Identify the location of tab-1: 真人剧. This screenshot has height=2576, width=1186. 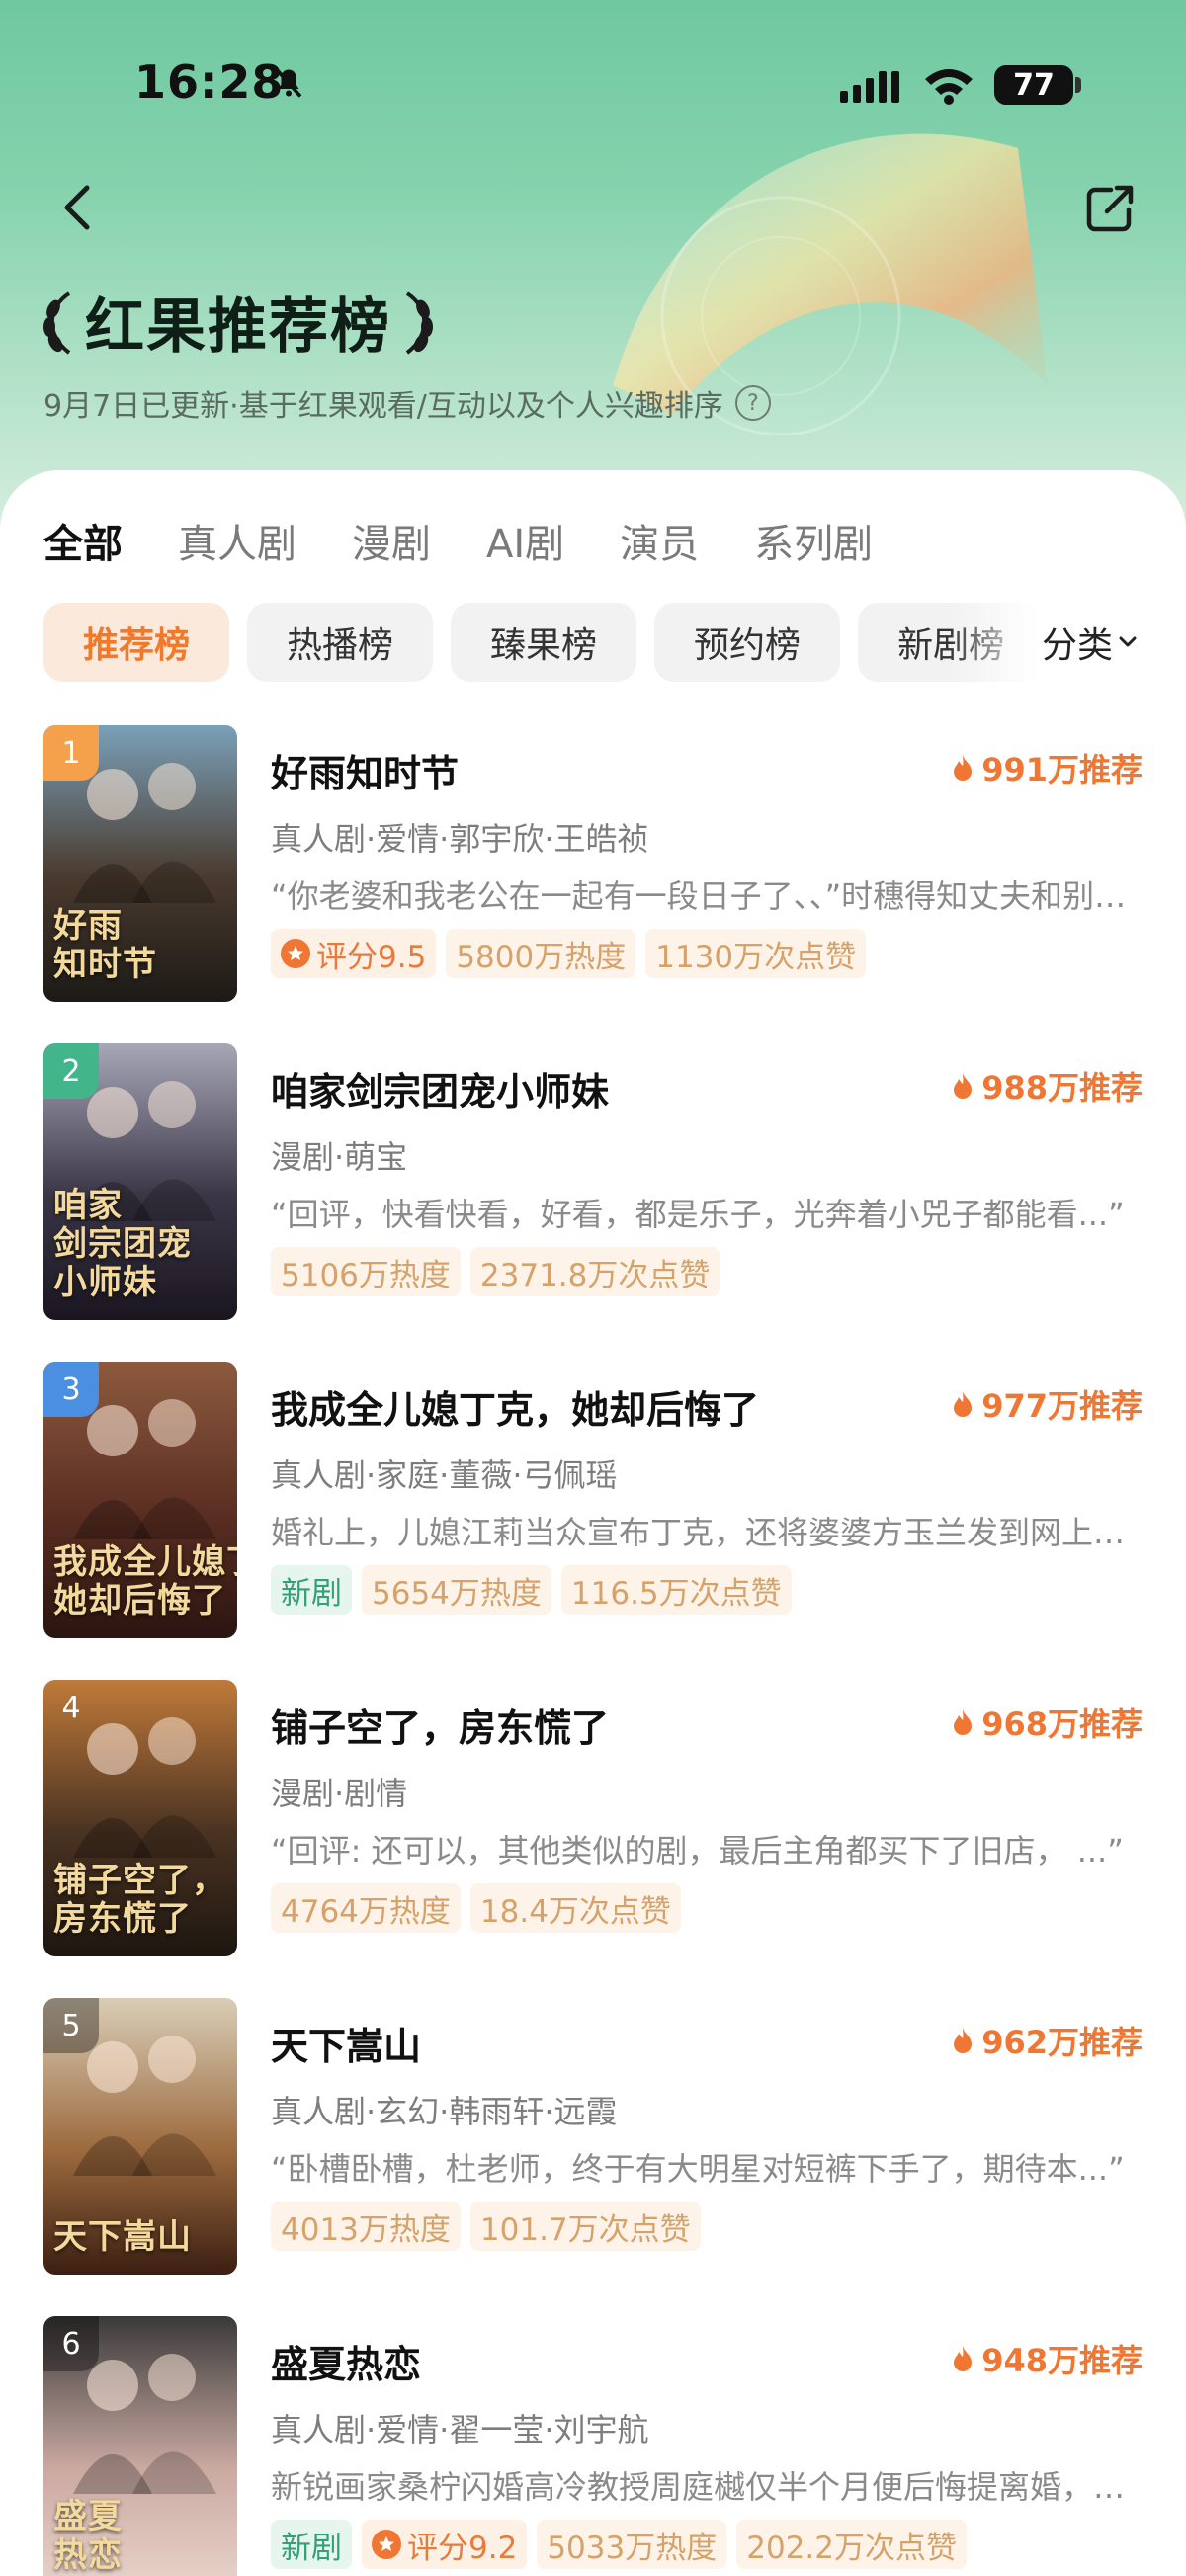
(237, 540).